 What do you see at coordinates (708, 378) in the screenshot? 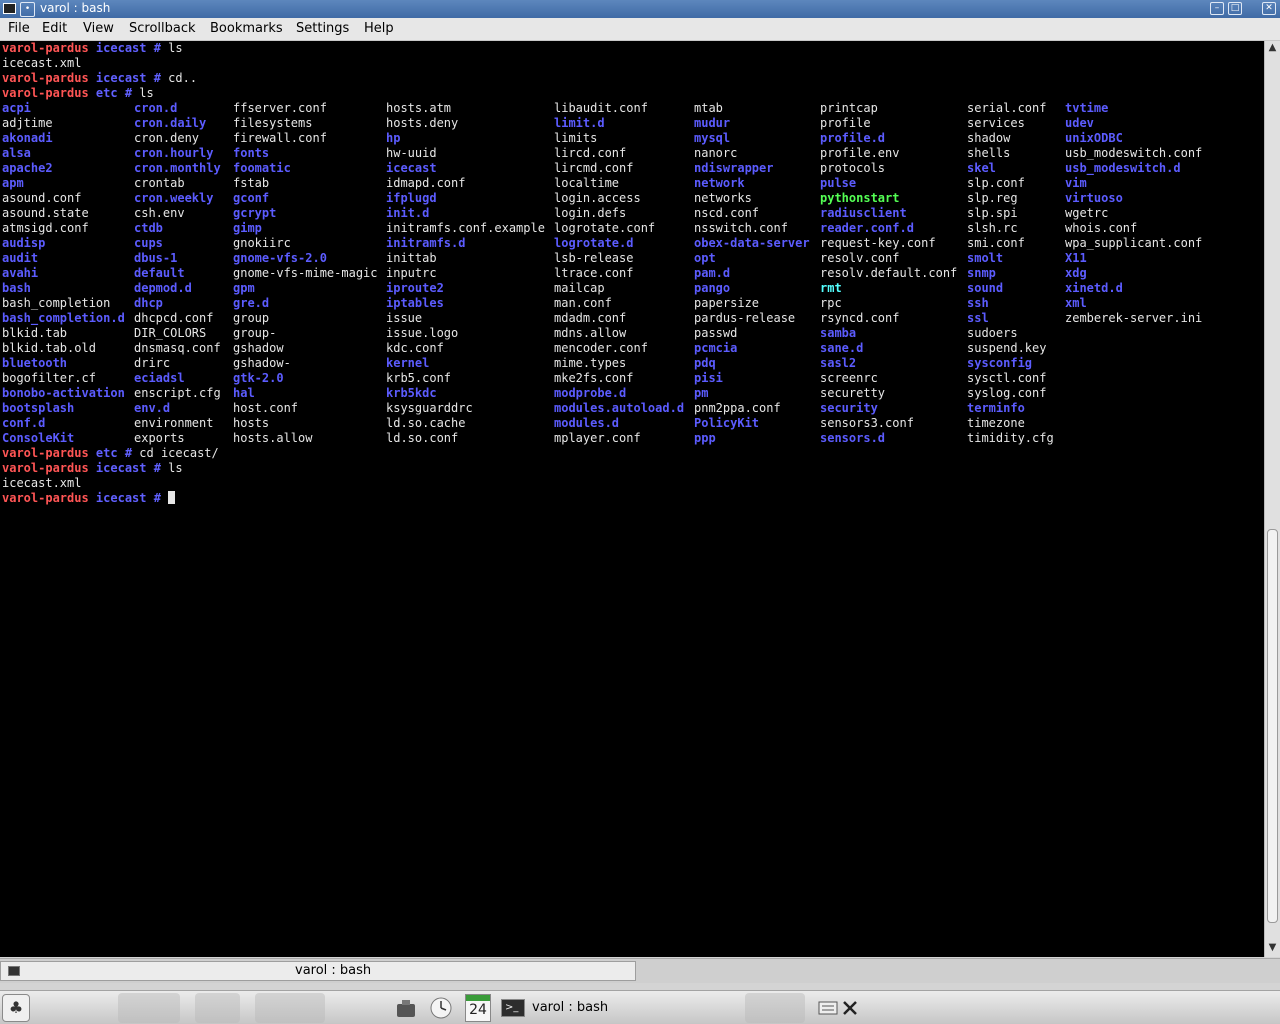
I see `directory-entry: pisi` at bounding box center [708, 378].